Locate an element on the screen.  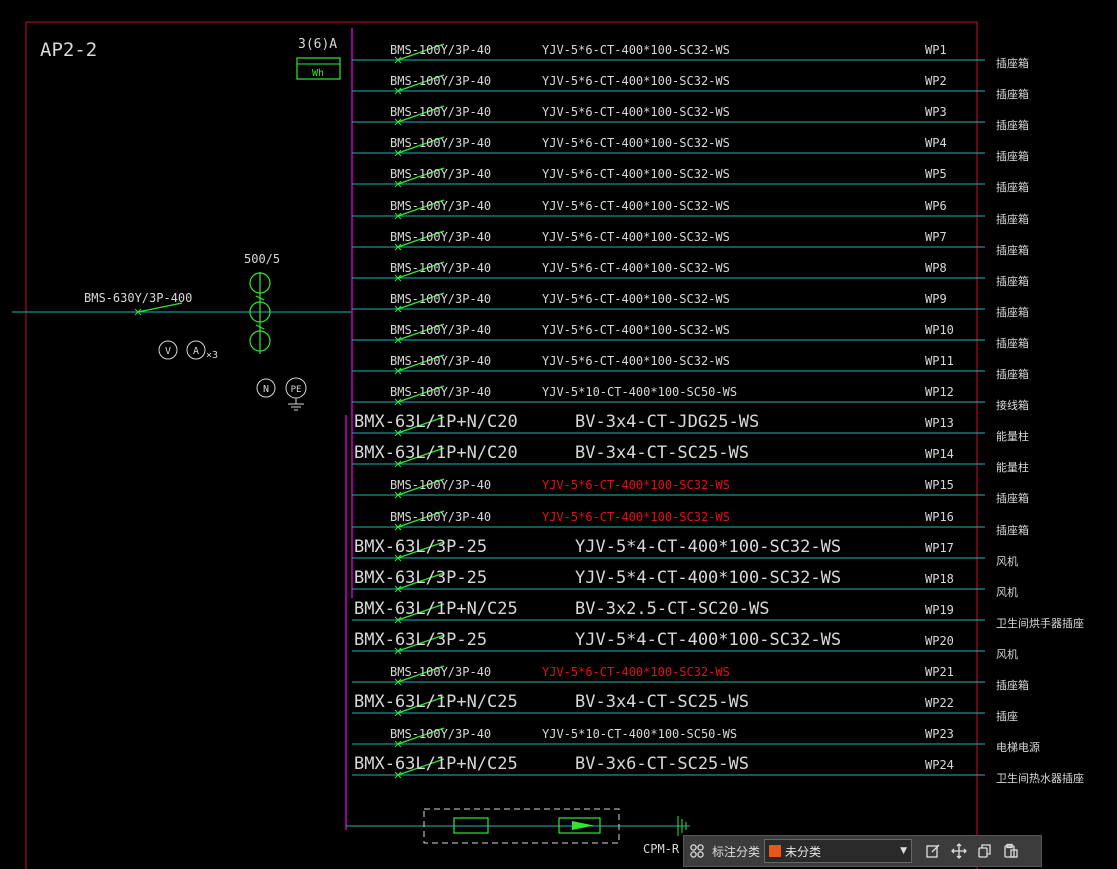
circuit-wp14: BMX-63L/1P+N/C20 BV-3x4-CT-SC25-WS WP14 能量柱 is located at coordinates (690, 458).